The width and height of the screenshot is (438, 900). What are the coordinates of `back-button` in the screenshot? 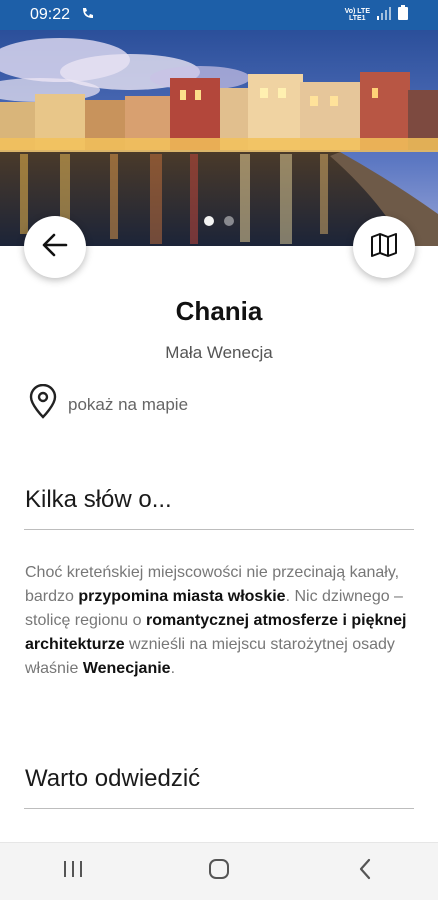 It's located at (55, 247).